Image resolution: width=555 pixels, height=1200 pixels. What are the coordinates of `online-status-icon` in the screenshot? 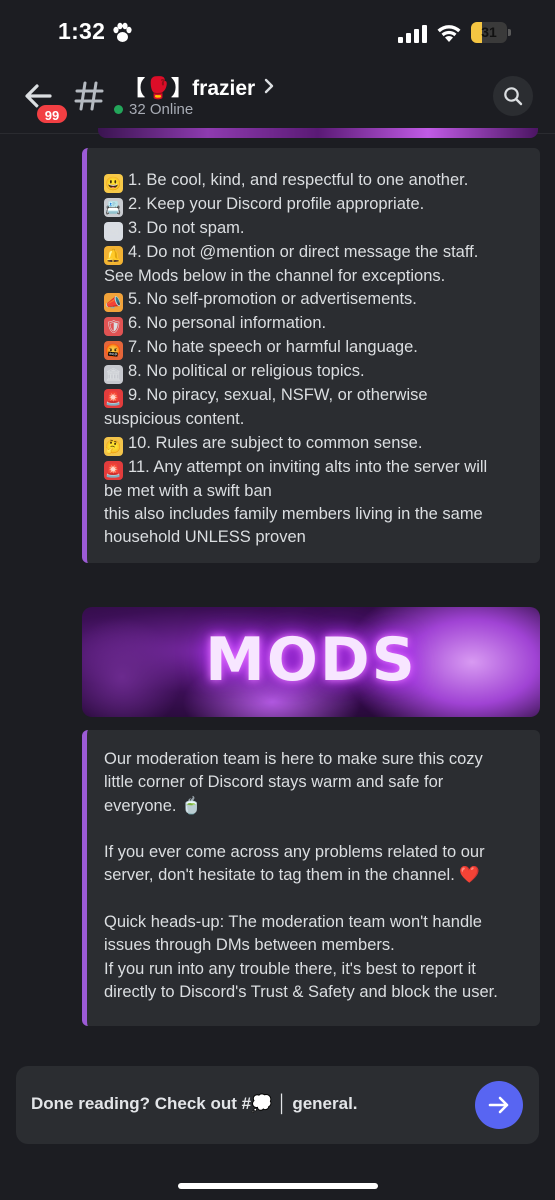 It's located at (118, 109).